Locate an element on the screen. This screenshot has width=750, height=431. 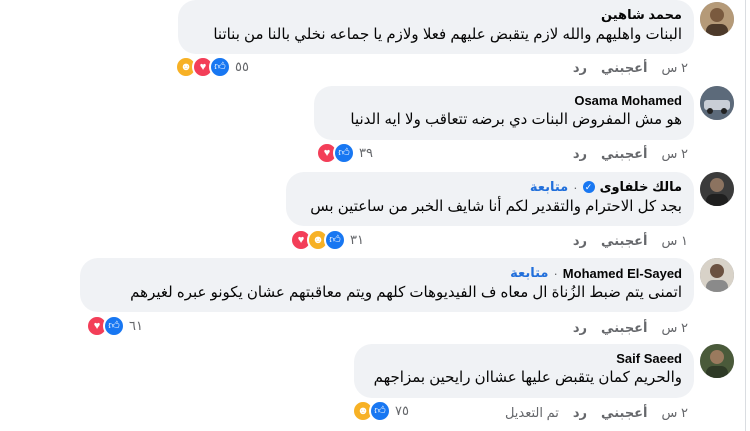
reaction-summary: ☻ 👍︎ ٧٥ is located at coordinates (382, 411).